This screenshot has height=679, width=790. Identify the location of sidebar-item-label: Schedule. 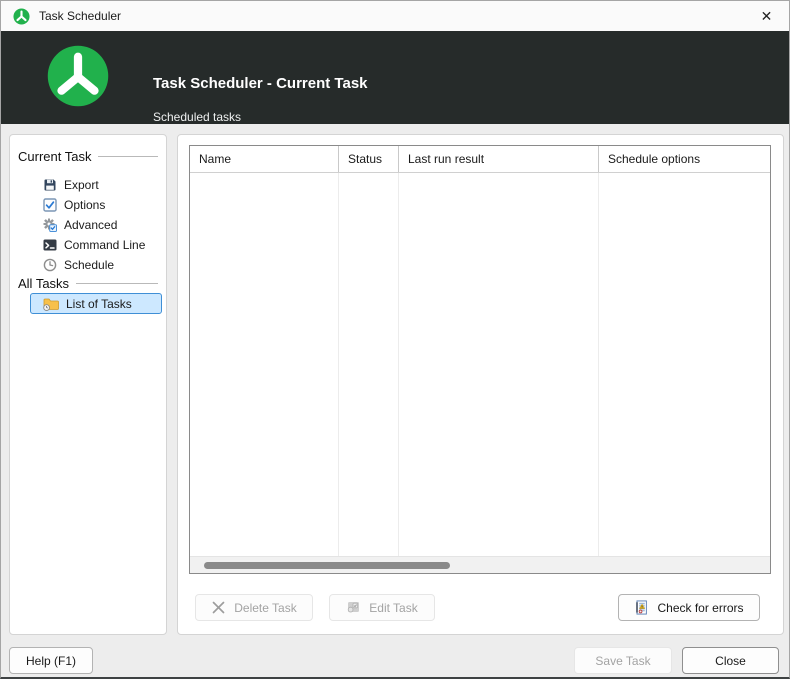
(89, 265).